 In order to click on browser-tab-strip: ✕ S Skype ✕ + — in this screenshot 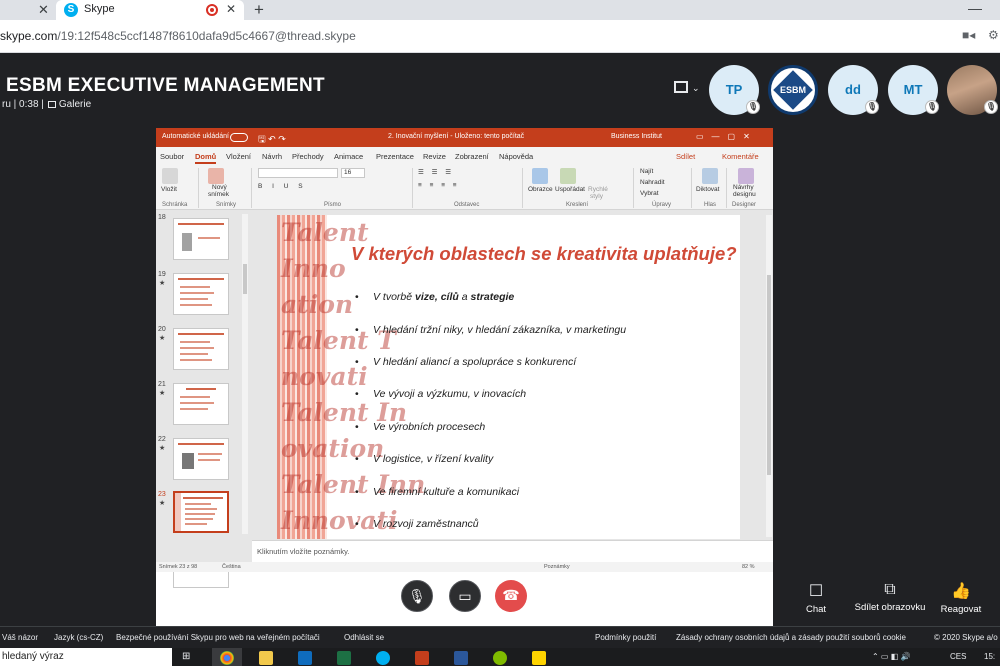, I will do `click(500, 10)`.